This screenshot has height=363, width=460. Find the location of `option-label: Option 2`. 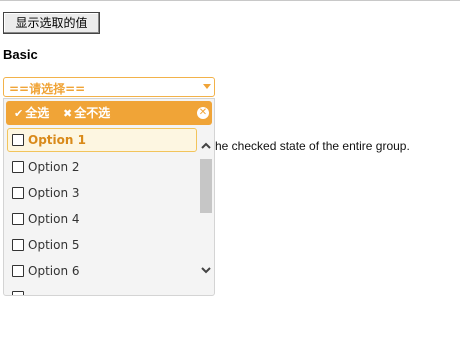

option-label: Option 2 is located at coordinates (54, 167).